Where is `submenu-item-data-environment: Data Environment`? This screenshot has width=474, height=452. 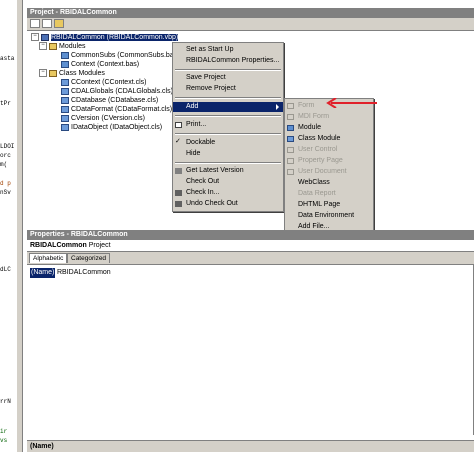
submenu-item-data-environment: Data Environment is located at coordinates (329, 216).